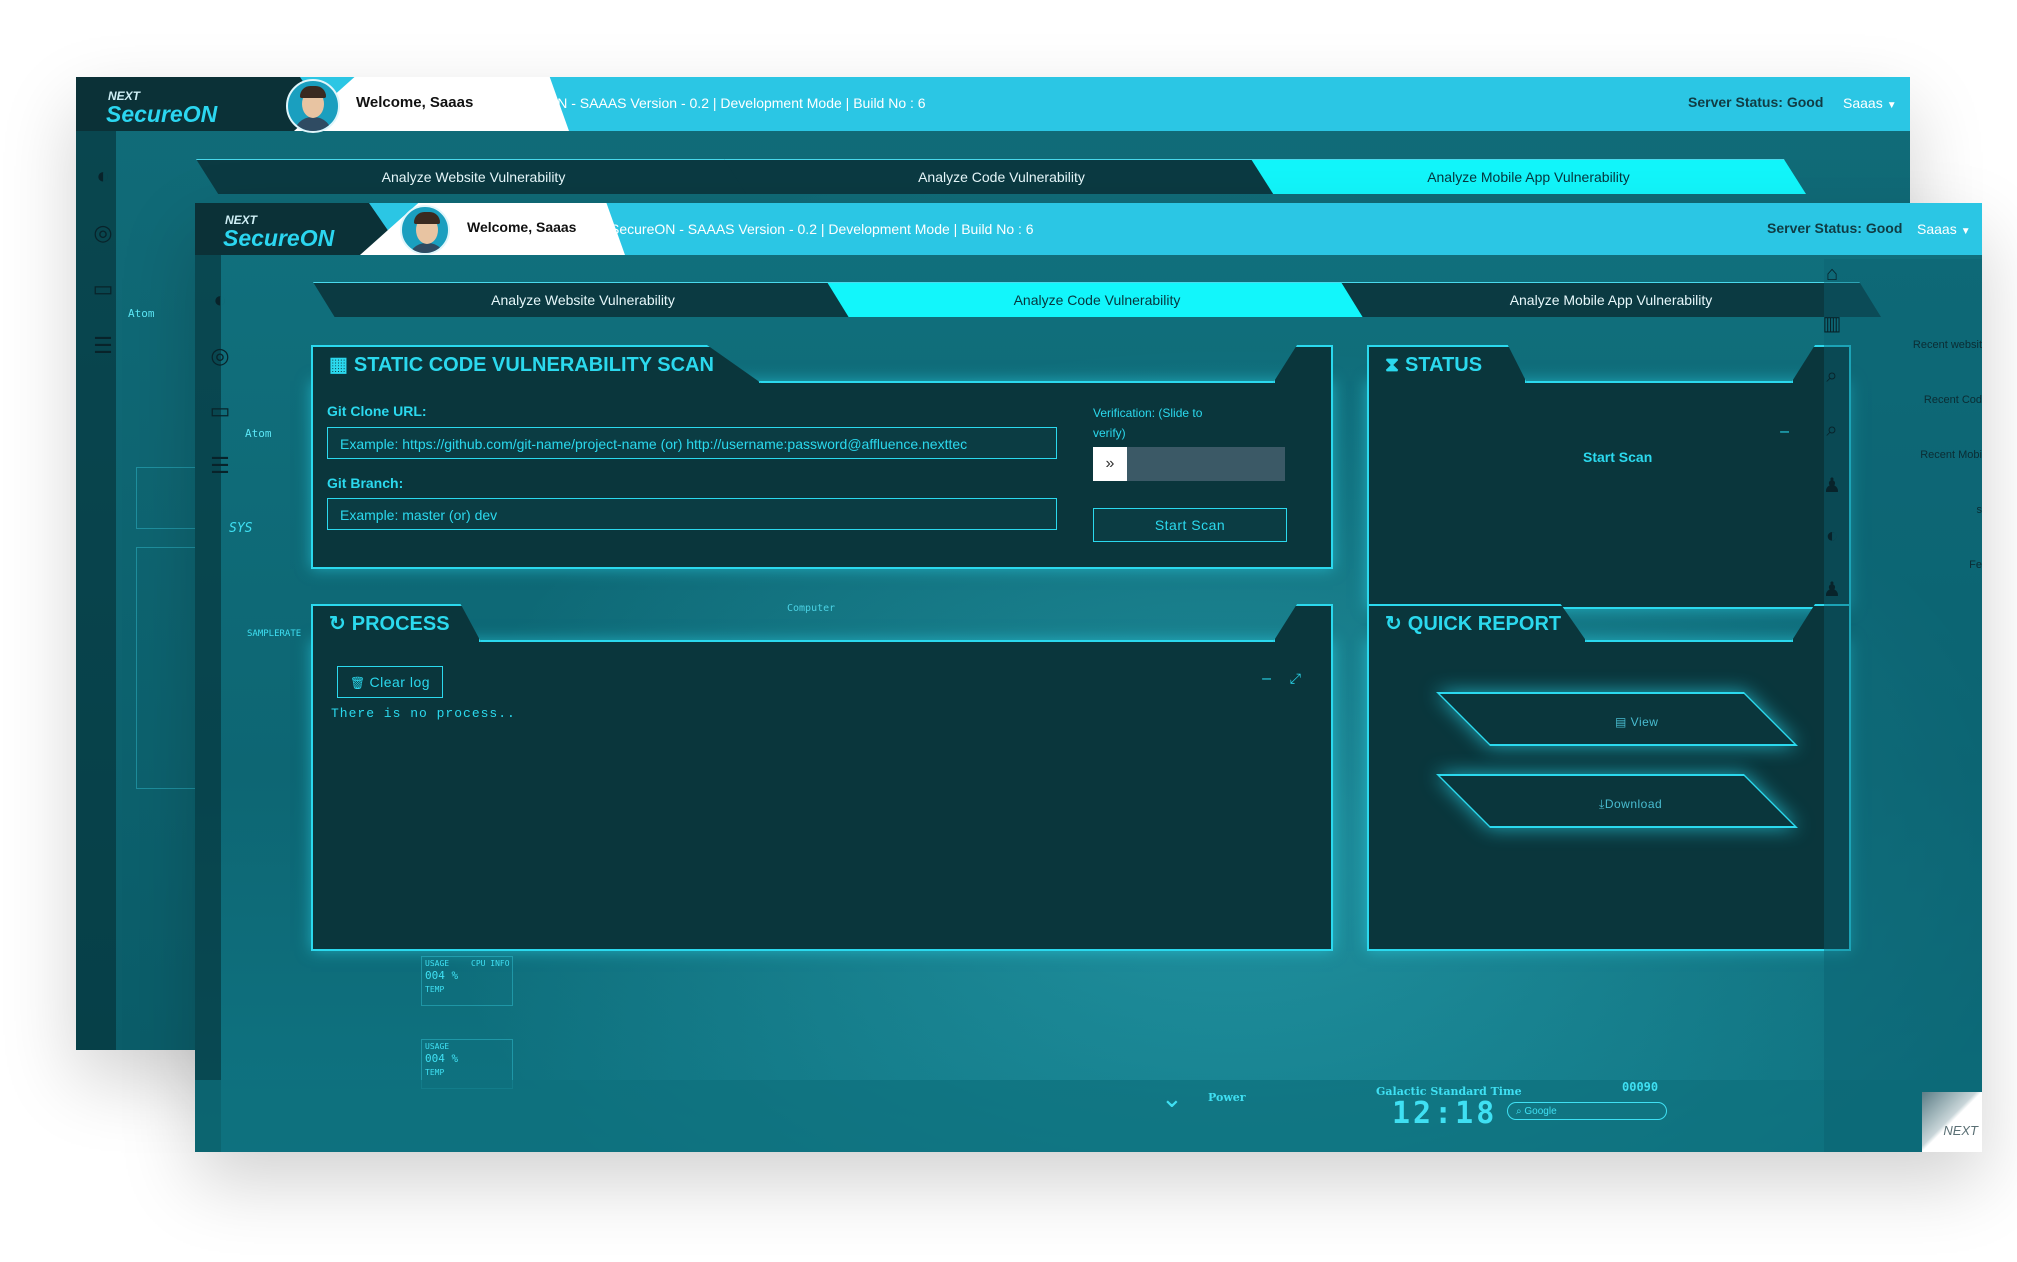 Image resolution: width=2017 pixels, height=1262 pixels. I want to click on process-message: There is no process.., so click(423, 713).